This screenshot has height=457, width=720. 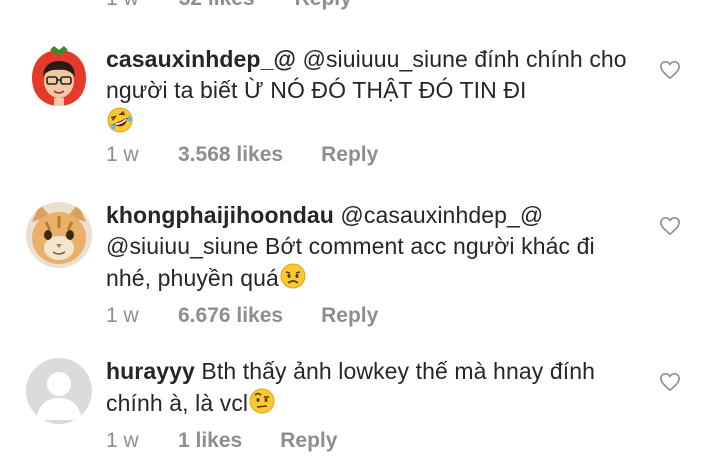 I want to click on comment-meta: 1 w 1 likes Reply, so click(x=376, y=441).